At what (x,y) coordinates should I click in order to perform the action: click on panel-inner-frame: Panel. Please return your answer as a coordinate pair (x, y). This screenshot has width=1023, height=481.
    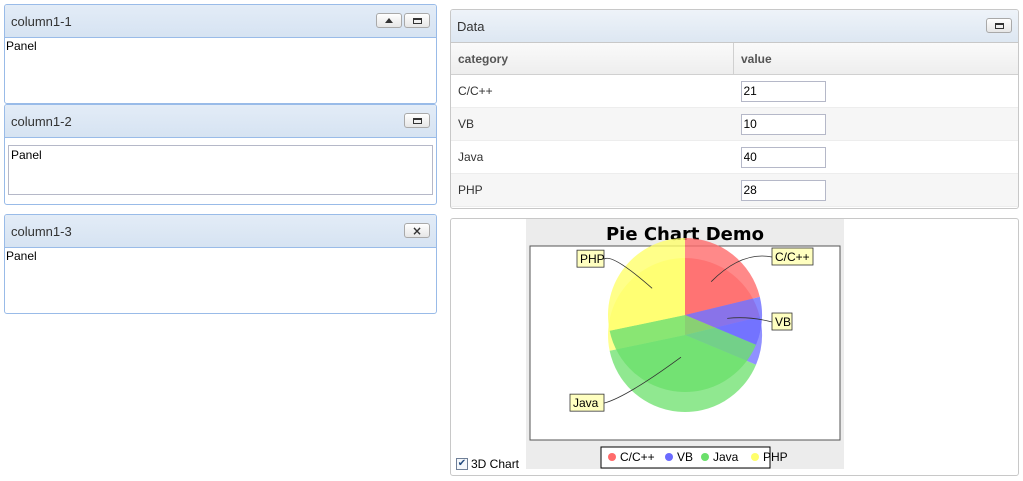
    Looking at the image, I should click on (220, 170).